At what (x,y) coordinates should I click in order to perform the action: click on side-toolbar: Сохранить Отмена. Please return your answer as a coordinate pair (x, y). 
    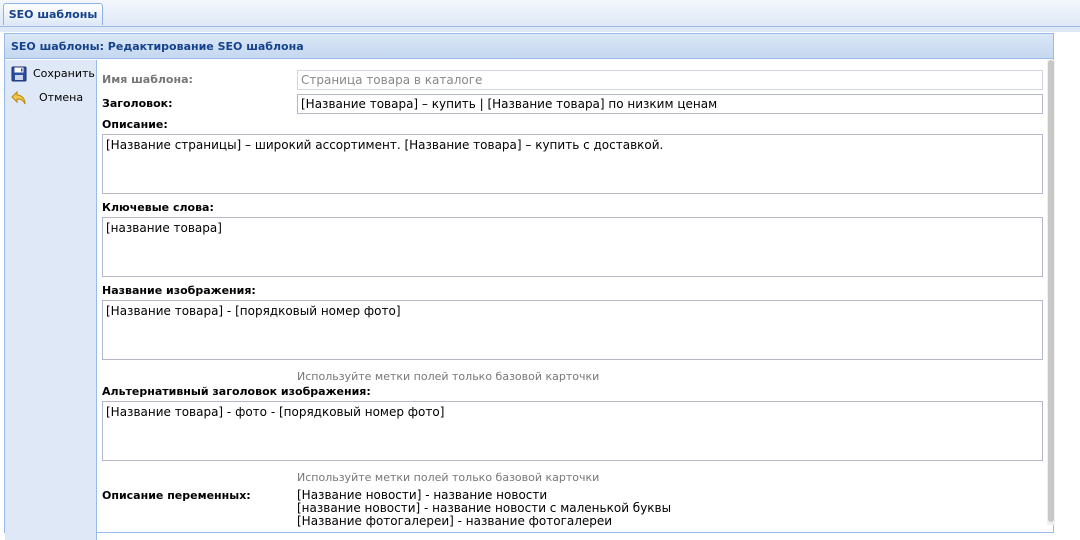
    Looking at the image, I should click on (51, 300).